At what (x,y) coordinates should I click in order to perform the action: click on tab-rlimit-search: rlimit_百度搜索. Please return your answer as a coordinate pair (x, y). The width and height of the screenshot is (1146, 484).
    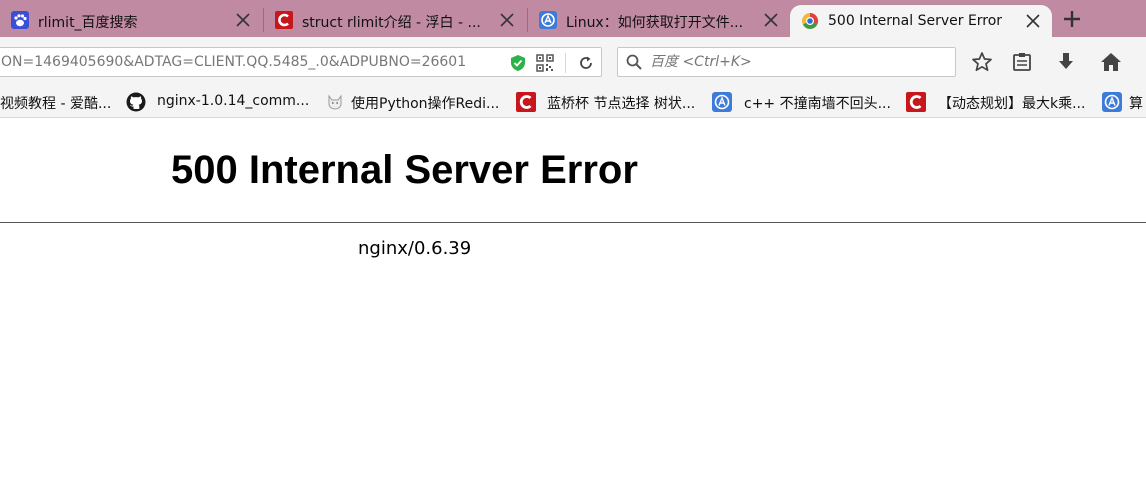
    Looking at the image, I should click on (131, 20).